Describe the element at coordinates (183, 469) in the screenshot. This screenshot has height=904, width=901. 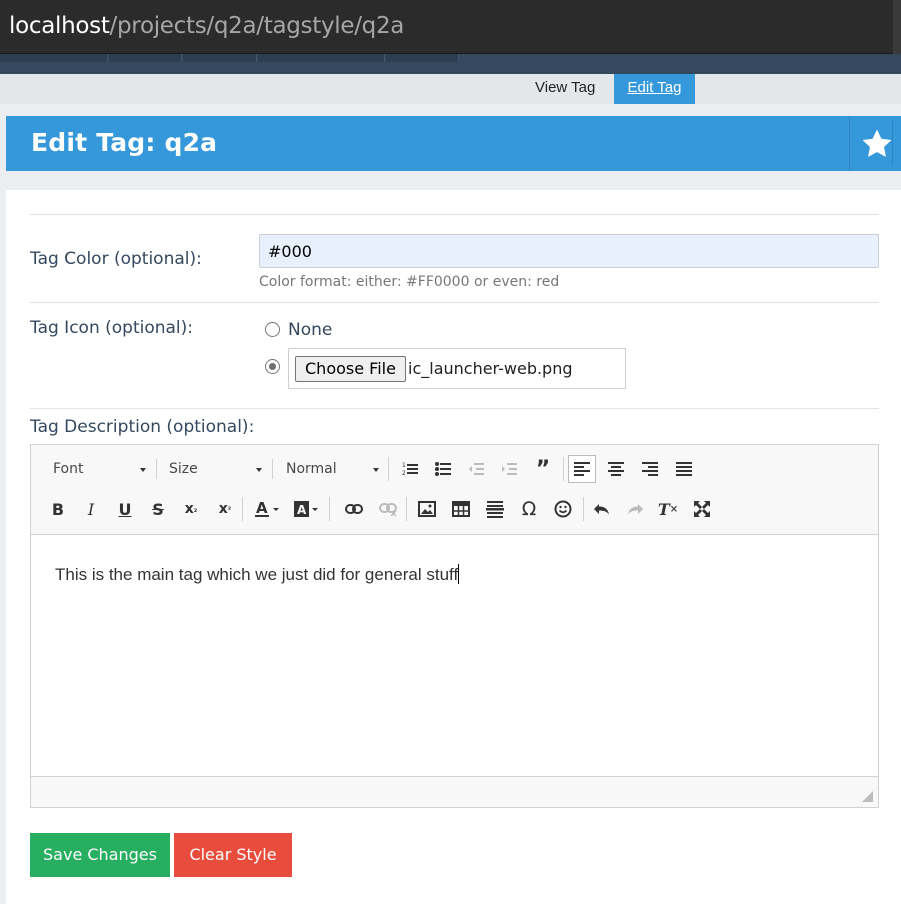
I see `size-combo-label: Size` at that location.